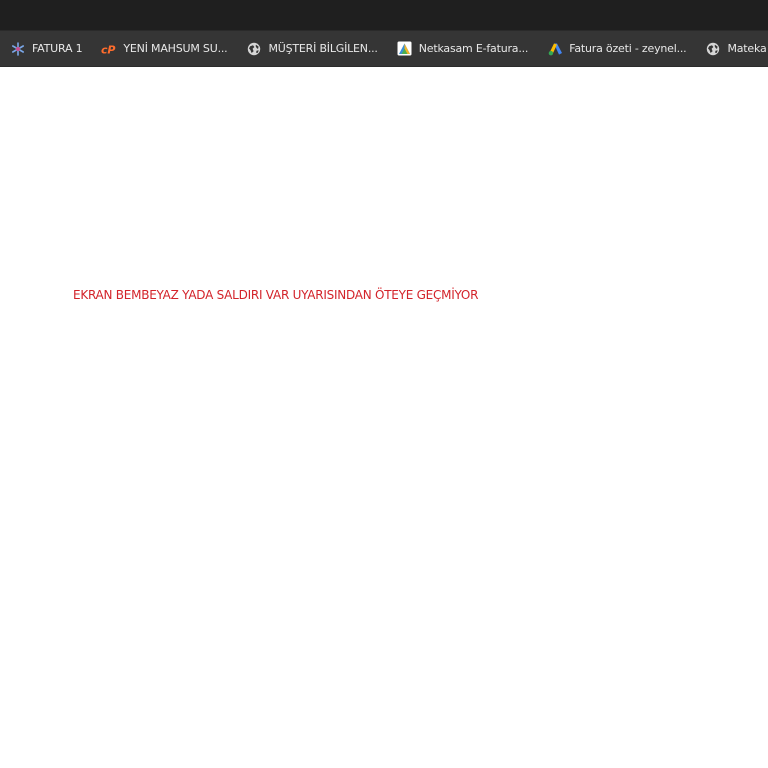  I want to click on svg-text: cP, so click(108, 49).